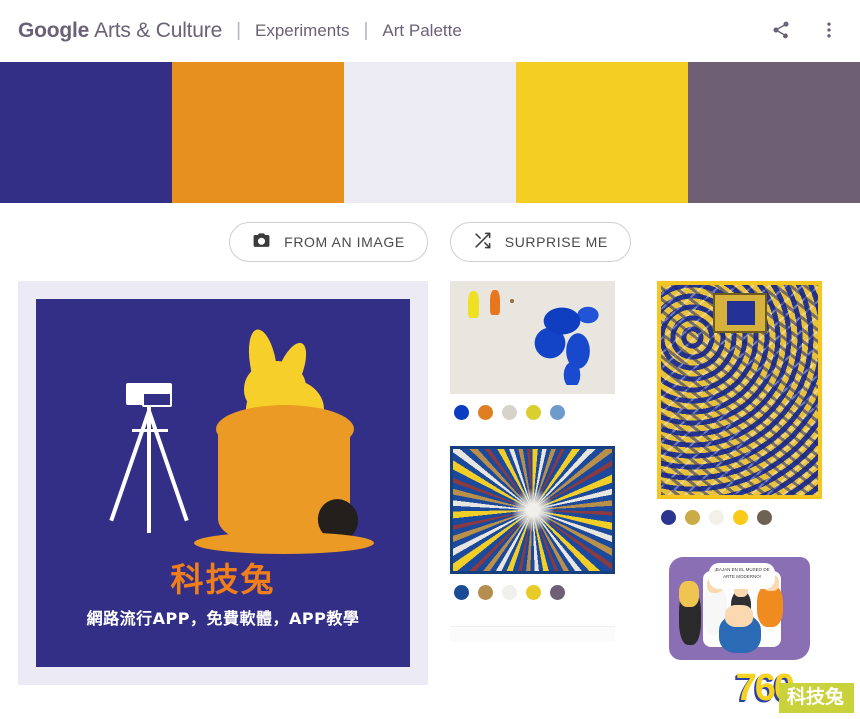 The image size is (860, 719). Describe the element at coordinates (770, 606) in the screenshot. I see `figure-man-orange-jacket` at that location.